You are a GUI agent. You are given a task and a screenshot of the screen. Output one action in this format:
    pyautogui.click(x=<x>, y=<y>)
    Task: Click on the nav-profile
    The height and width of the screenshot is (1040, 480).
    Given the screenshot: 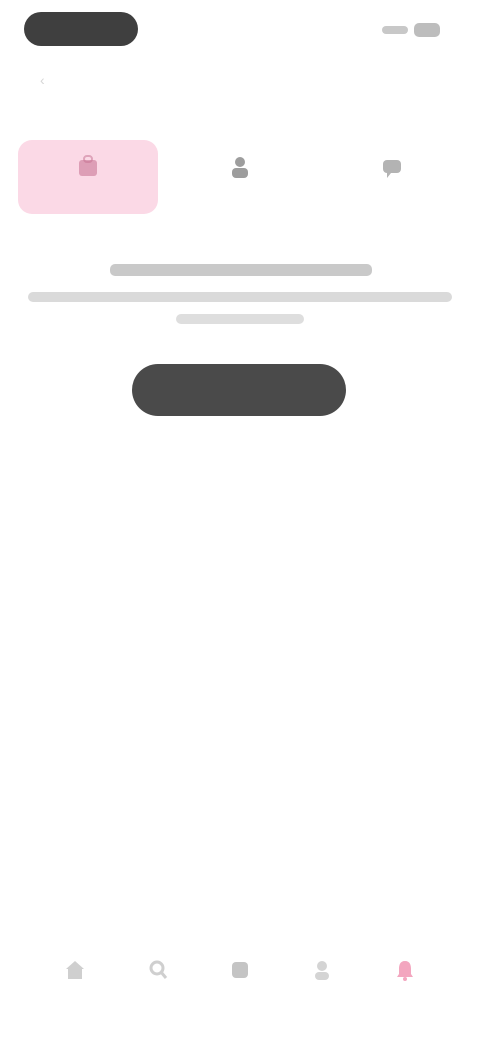 What is the action you would take?
    pyautogui.click(x=322, y=979)
    